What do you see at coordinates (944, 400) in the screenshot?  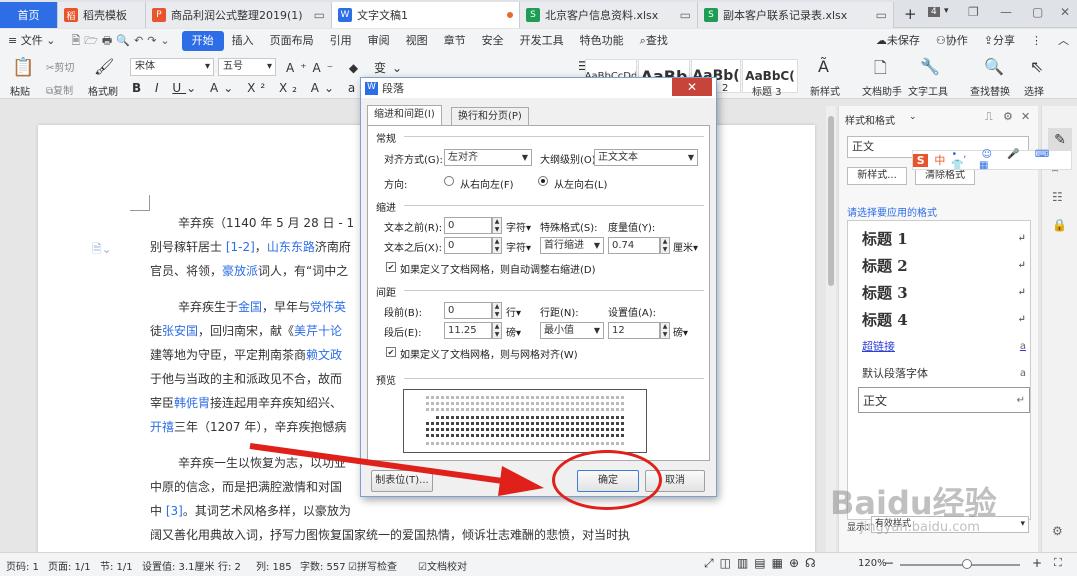 I see `style-item-normal: 正文 ↵` at bounding box center [944, 400].